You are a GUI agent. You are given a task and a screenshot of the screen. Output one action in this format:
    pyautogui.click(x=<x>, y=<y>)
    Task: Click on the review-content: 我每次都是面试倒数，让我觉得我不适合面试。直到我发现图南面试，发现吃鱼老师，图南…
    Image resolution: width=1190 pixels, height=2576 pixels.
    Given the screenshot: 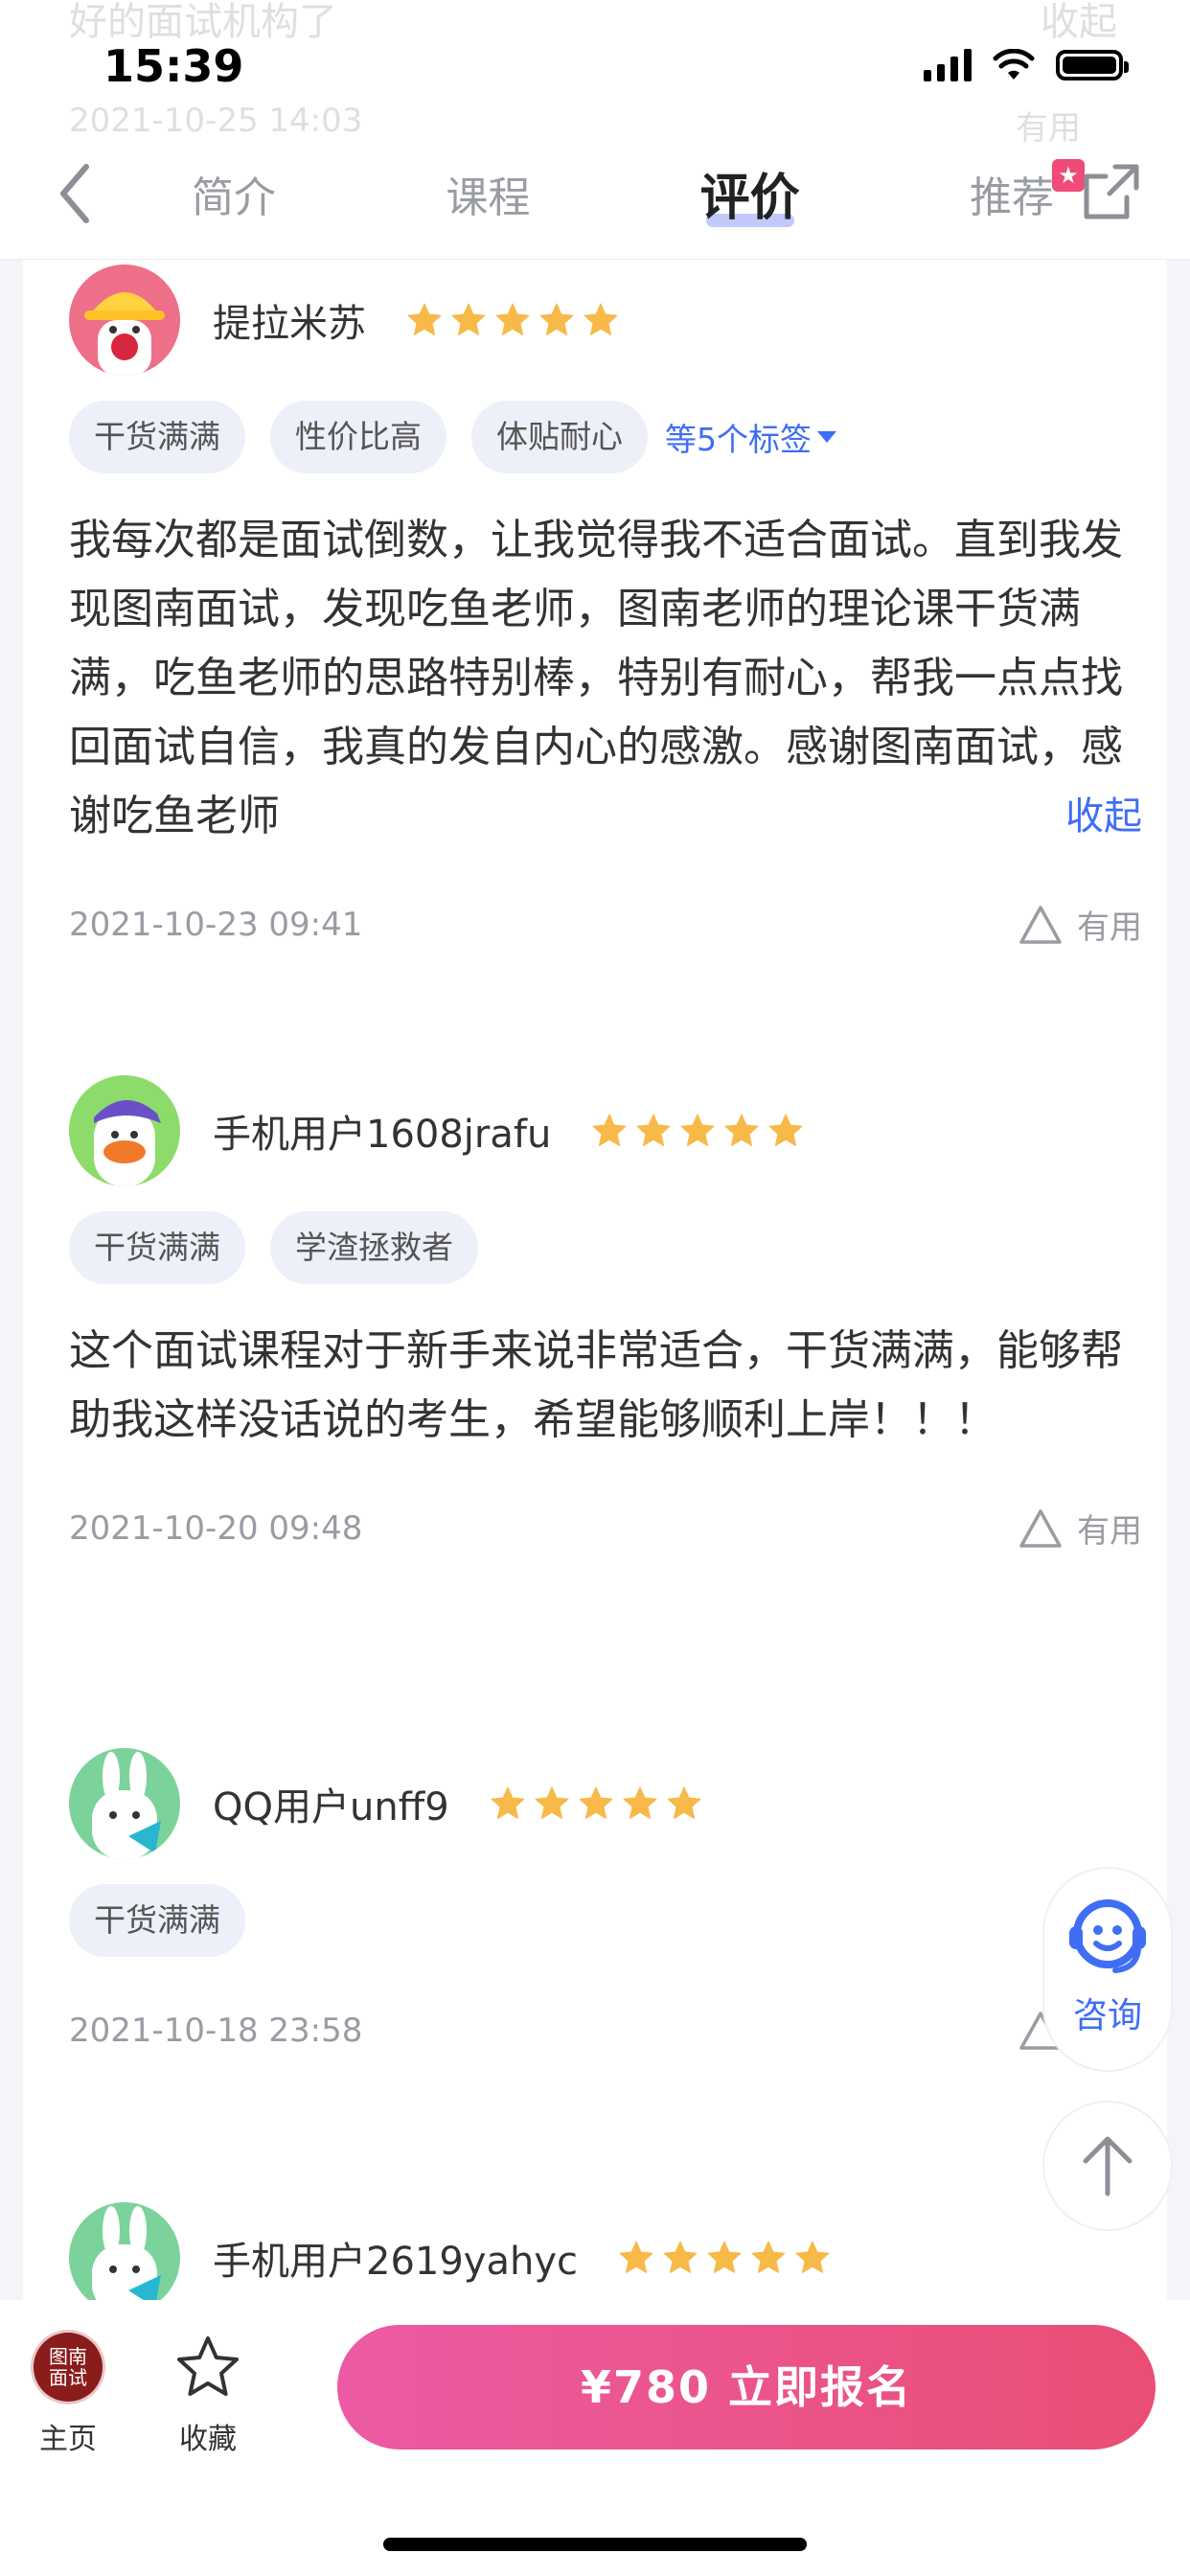 What is the action you would take?
    pyautogui.click(x=606, y=678)
    